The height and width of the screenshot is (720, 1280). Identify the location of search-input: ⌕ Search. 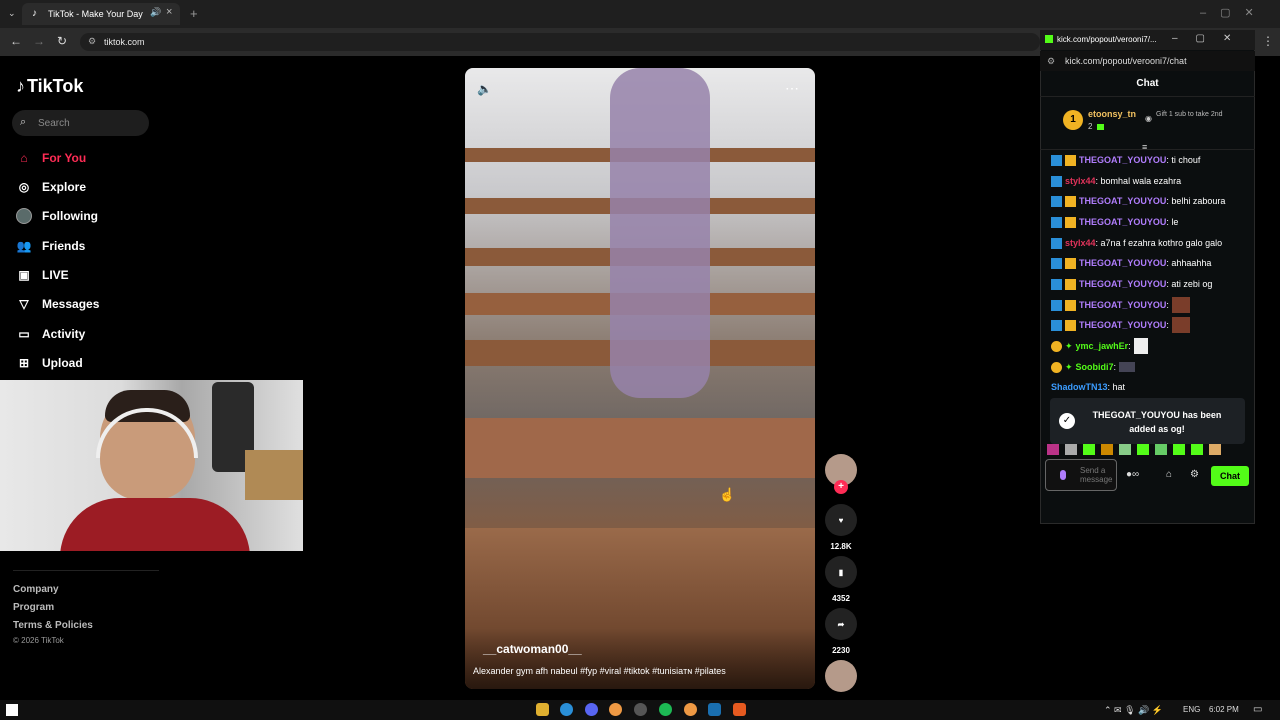
(80, 123).